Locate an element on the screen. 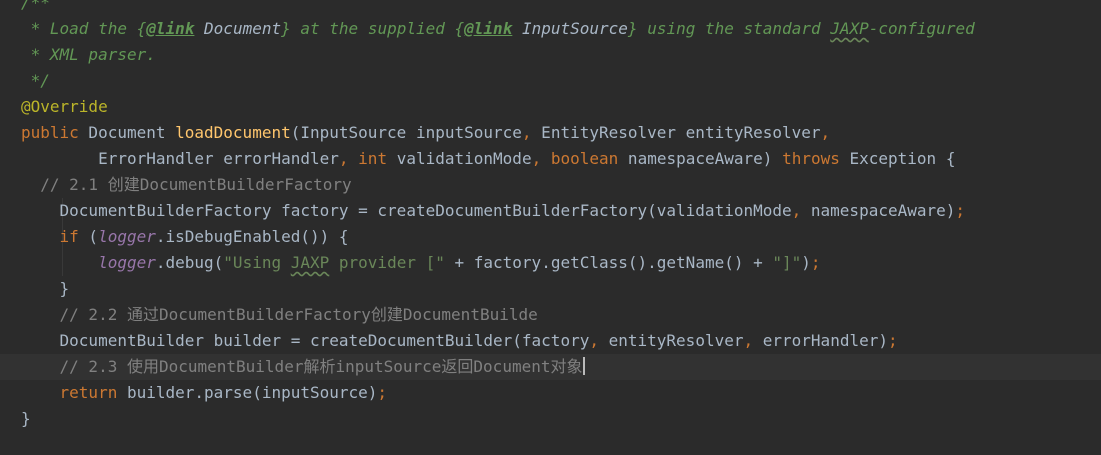  code-token: errorHandler) is located at coordinates (820, 340).